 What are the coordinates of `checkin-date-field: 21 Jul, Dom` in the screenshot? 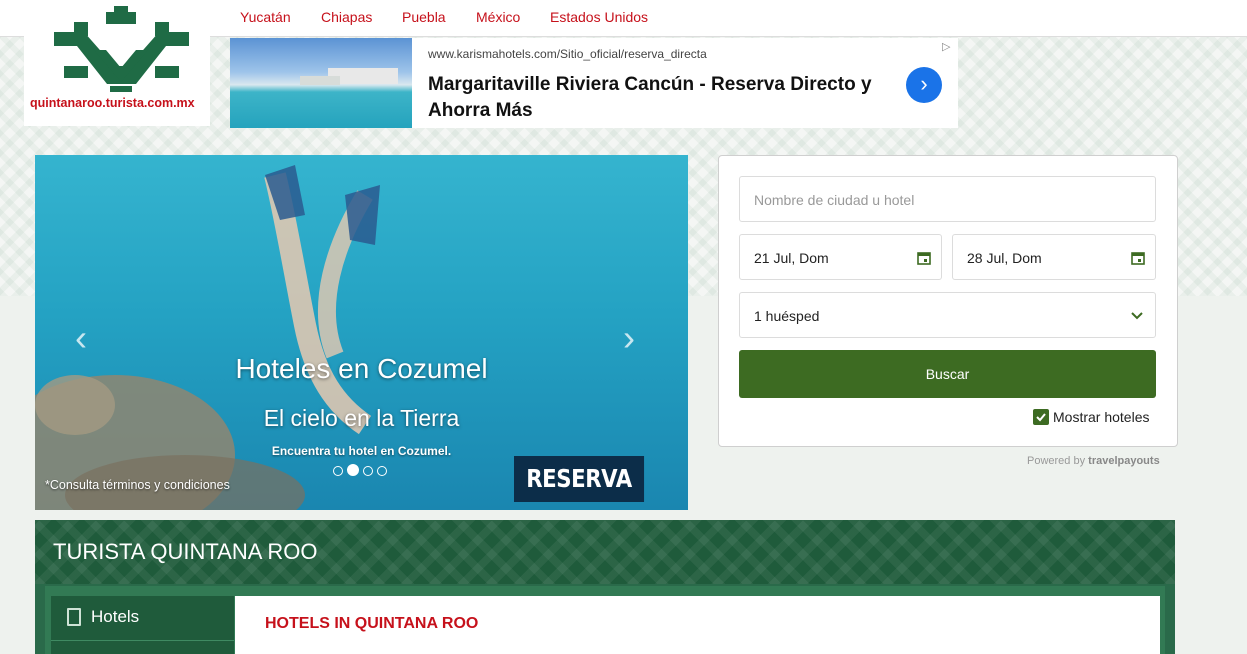 It's located at (840, 257).